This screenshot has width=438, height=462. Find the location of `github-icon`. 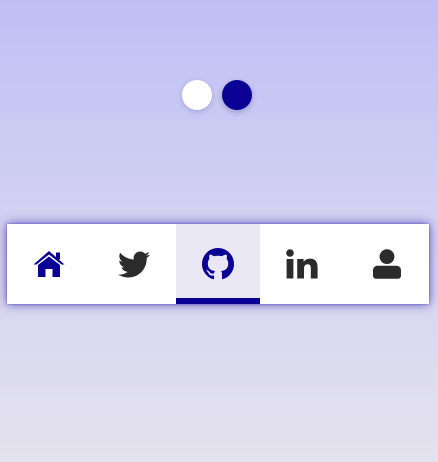

github-icon is located at coordinates (218, 264).